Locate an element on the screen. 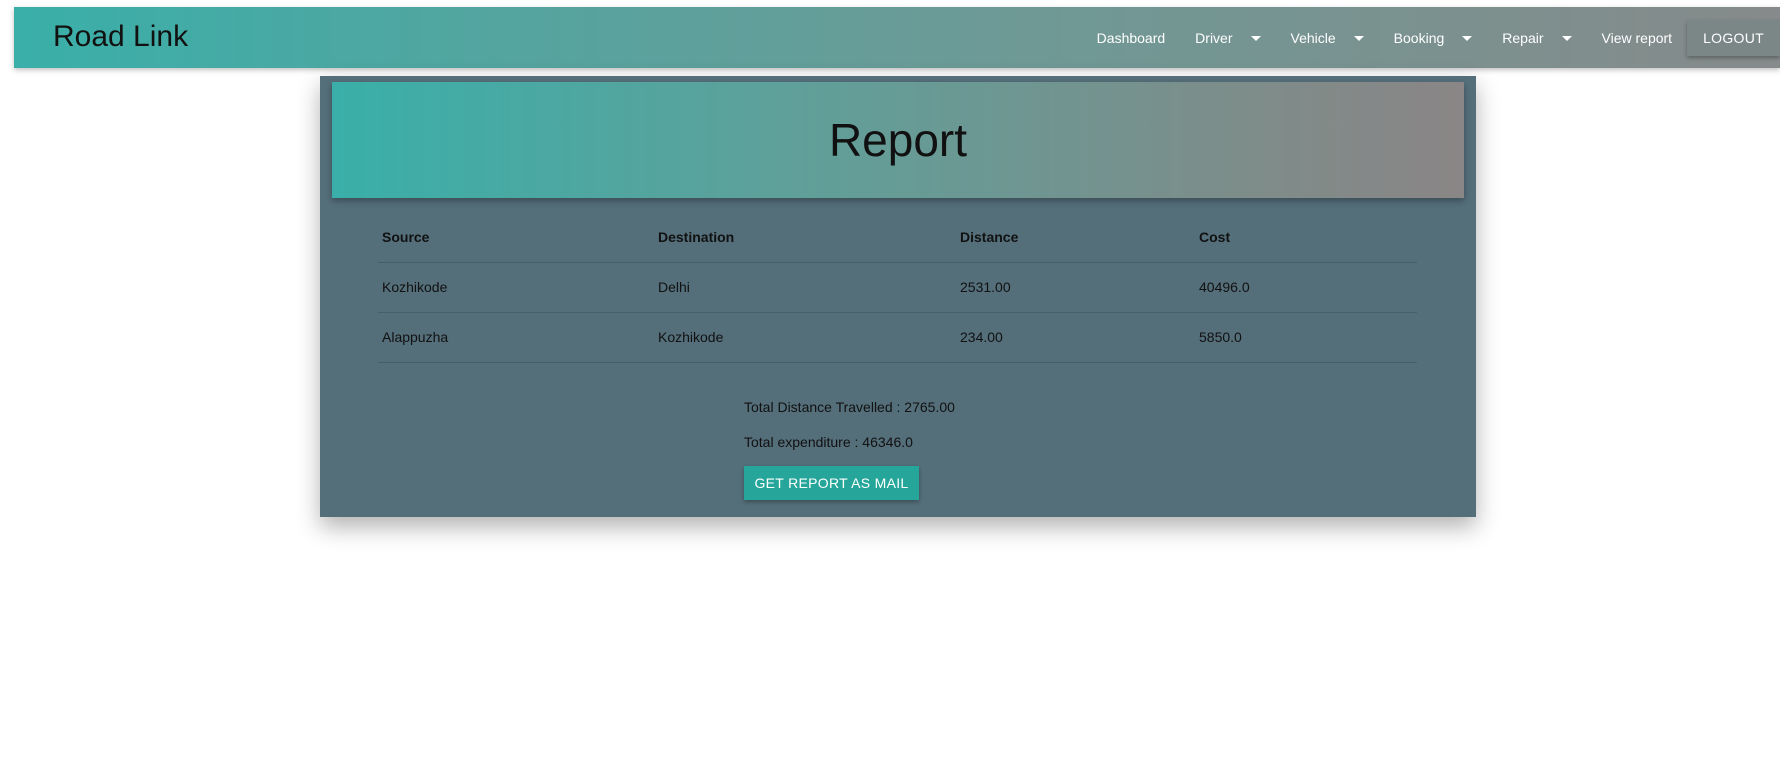 Image resolution: width=1780 pixels, height=767 pixels. report-header: Report is located at coordinates (898, 140).